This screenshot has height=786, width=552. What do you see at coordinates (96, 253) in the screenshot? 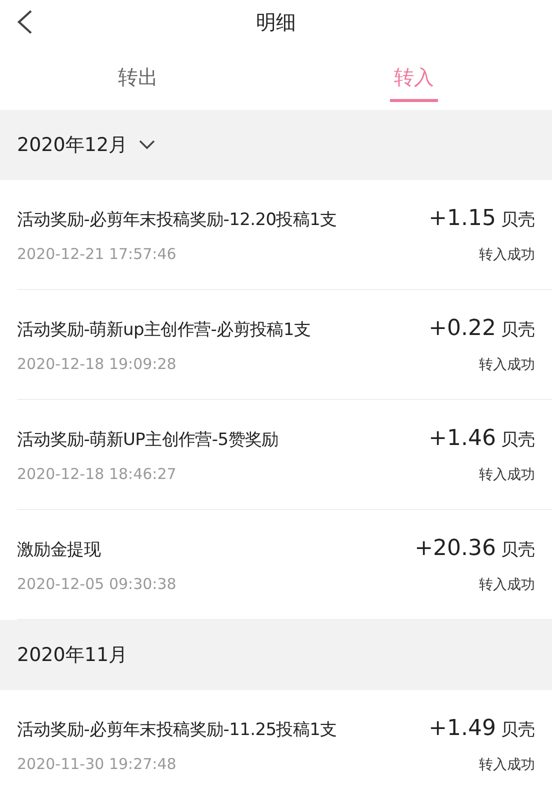
I see `transaction-time: 2020-12-21 17:57:46` at bounding box center [96, 253].